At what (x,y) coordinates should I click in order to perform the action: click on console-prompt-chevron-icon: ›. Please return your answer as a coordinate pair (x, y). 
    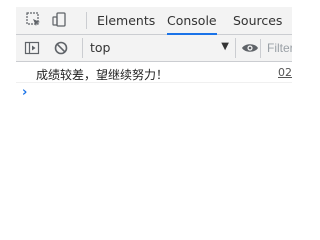
    Looking at the image, I should click on (24, 92).